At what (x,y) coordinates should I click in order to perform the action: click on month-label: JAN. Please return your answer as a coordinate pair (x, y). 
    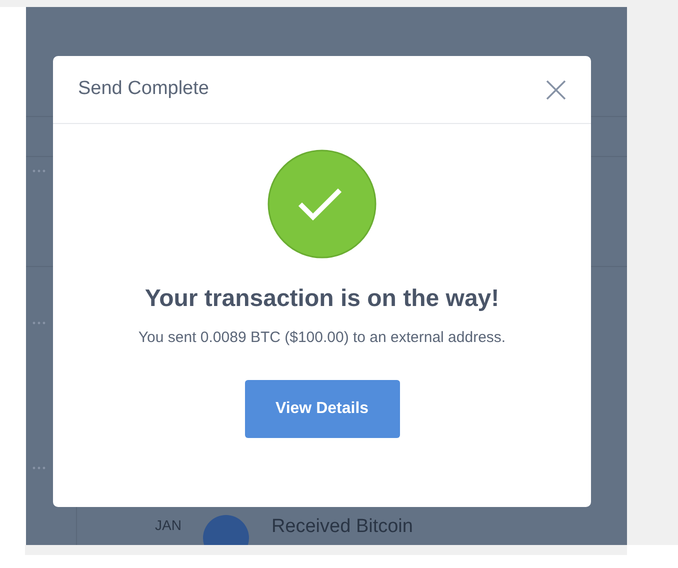
    Looking at the image, I should click on (168, 525).